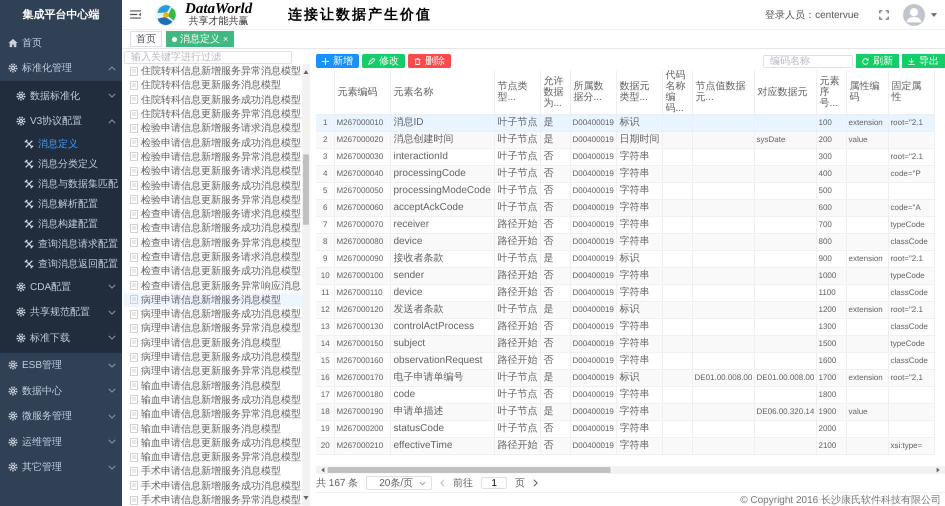 The height and width of the screenshot is (506, 945). I want to click on tree-item: 输血申请信息更新服务消息模型, so click(213, 428).